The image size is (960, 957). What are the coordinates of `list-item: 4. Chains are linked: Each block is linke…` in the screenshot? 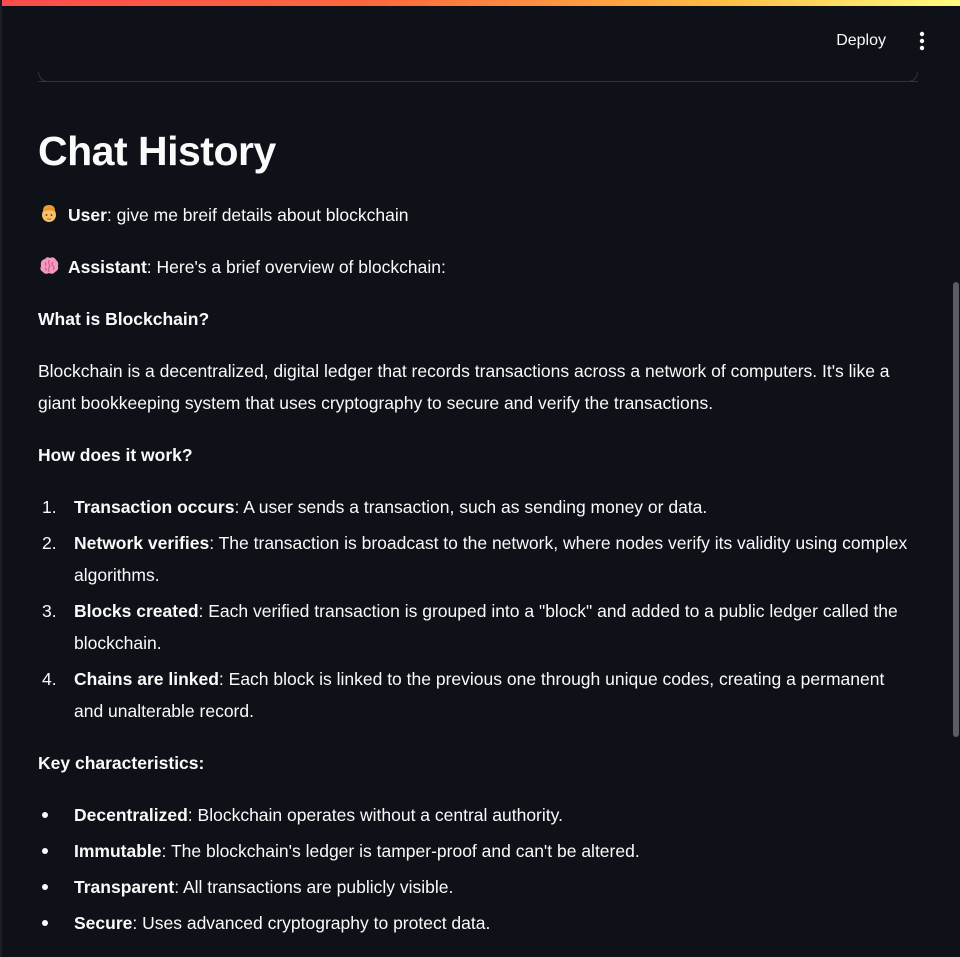 It's located at (478, 695).